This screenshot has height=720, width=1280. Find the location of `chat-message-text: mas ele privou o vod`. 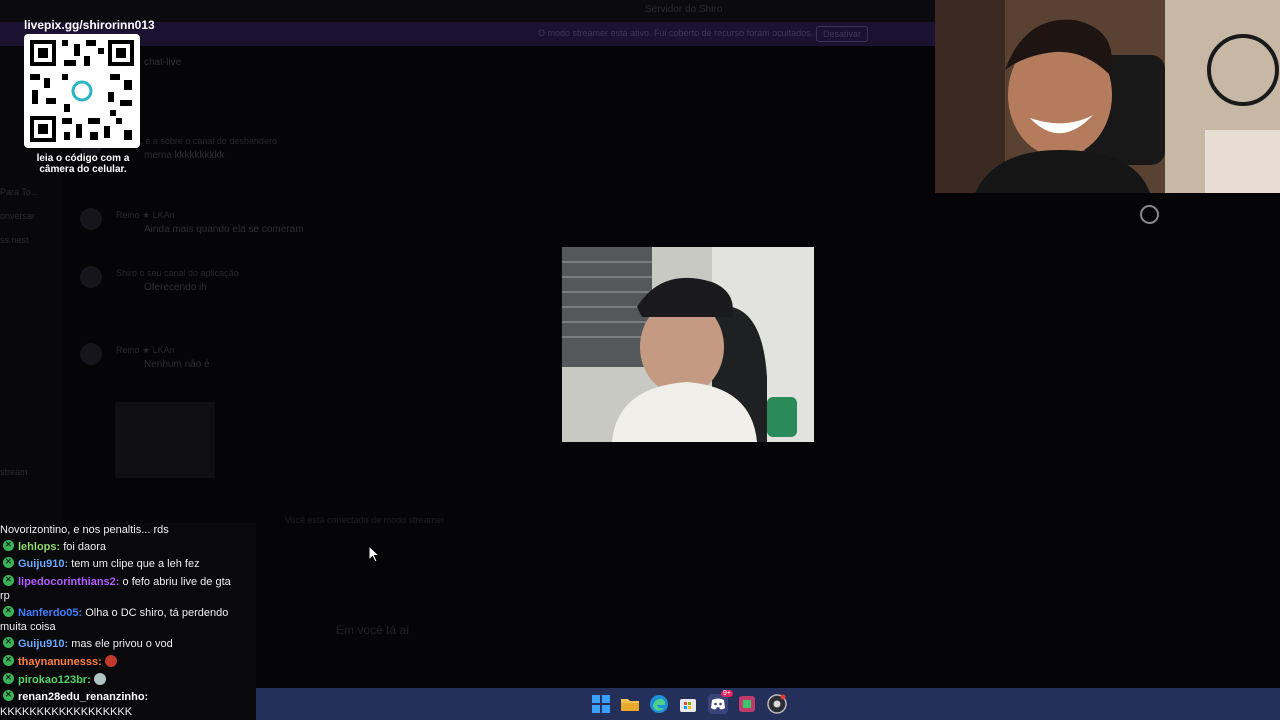

chat-message-text: mas ele privou o vod is located at coordinates (122, 644).